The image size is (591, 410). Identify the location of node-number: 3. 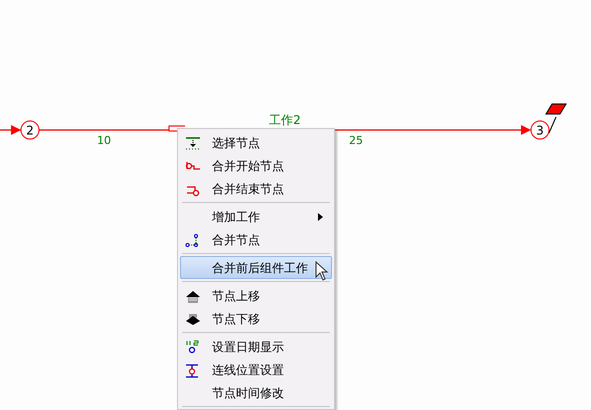
(540, 131).